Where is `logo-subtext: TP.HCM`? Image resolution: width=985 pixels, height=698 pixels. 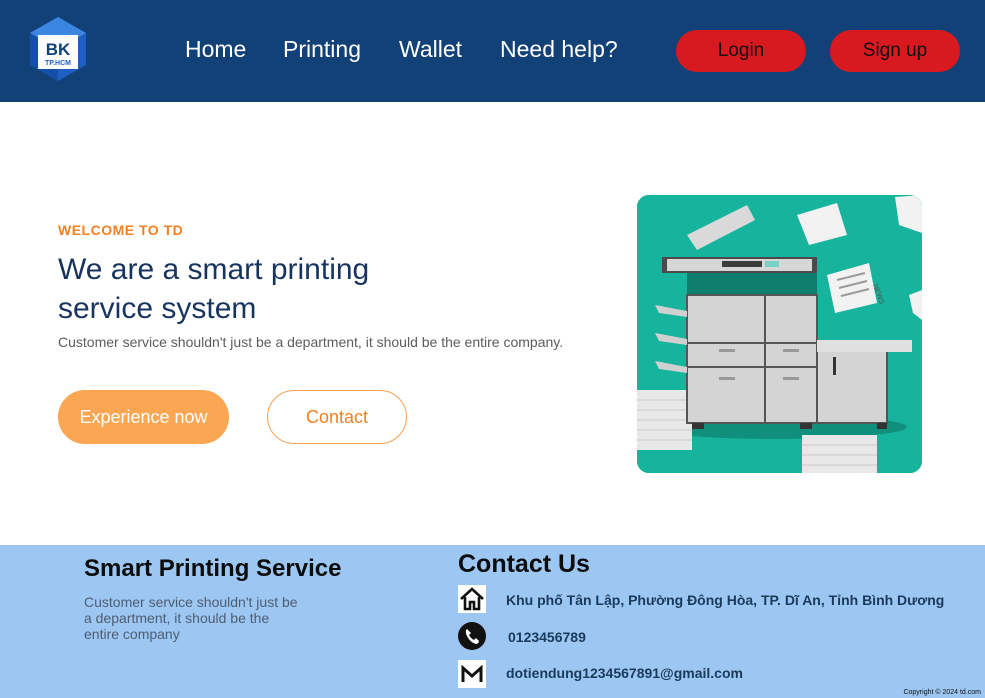 logo-subtext: TP.HCM is located at coordinates (58, 63).